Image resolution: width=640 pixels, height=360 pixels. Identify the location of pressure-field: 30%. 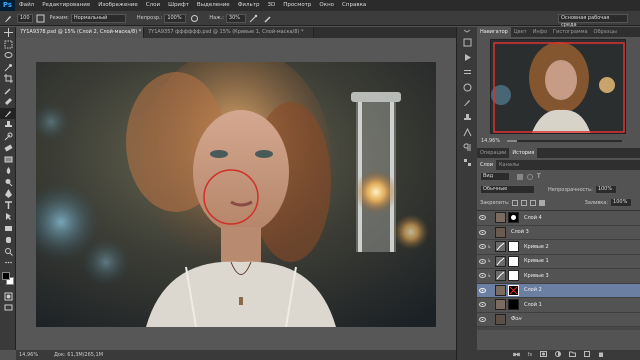
(235, 18).